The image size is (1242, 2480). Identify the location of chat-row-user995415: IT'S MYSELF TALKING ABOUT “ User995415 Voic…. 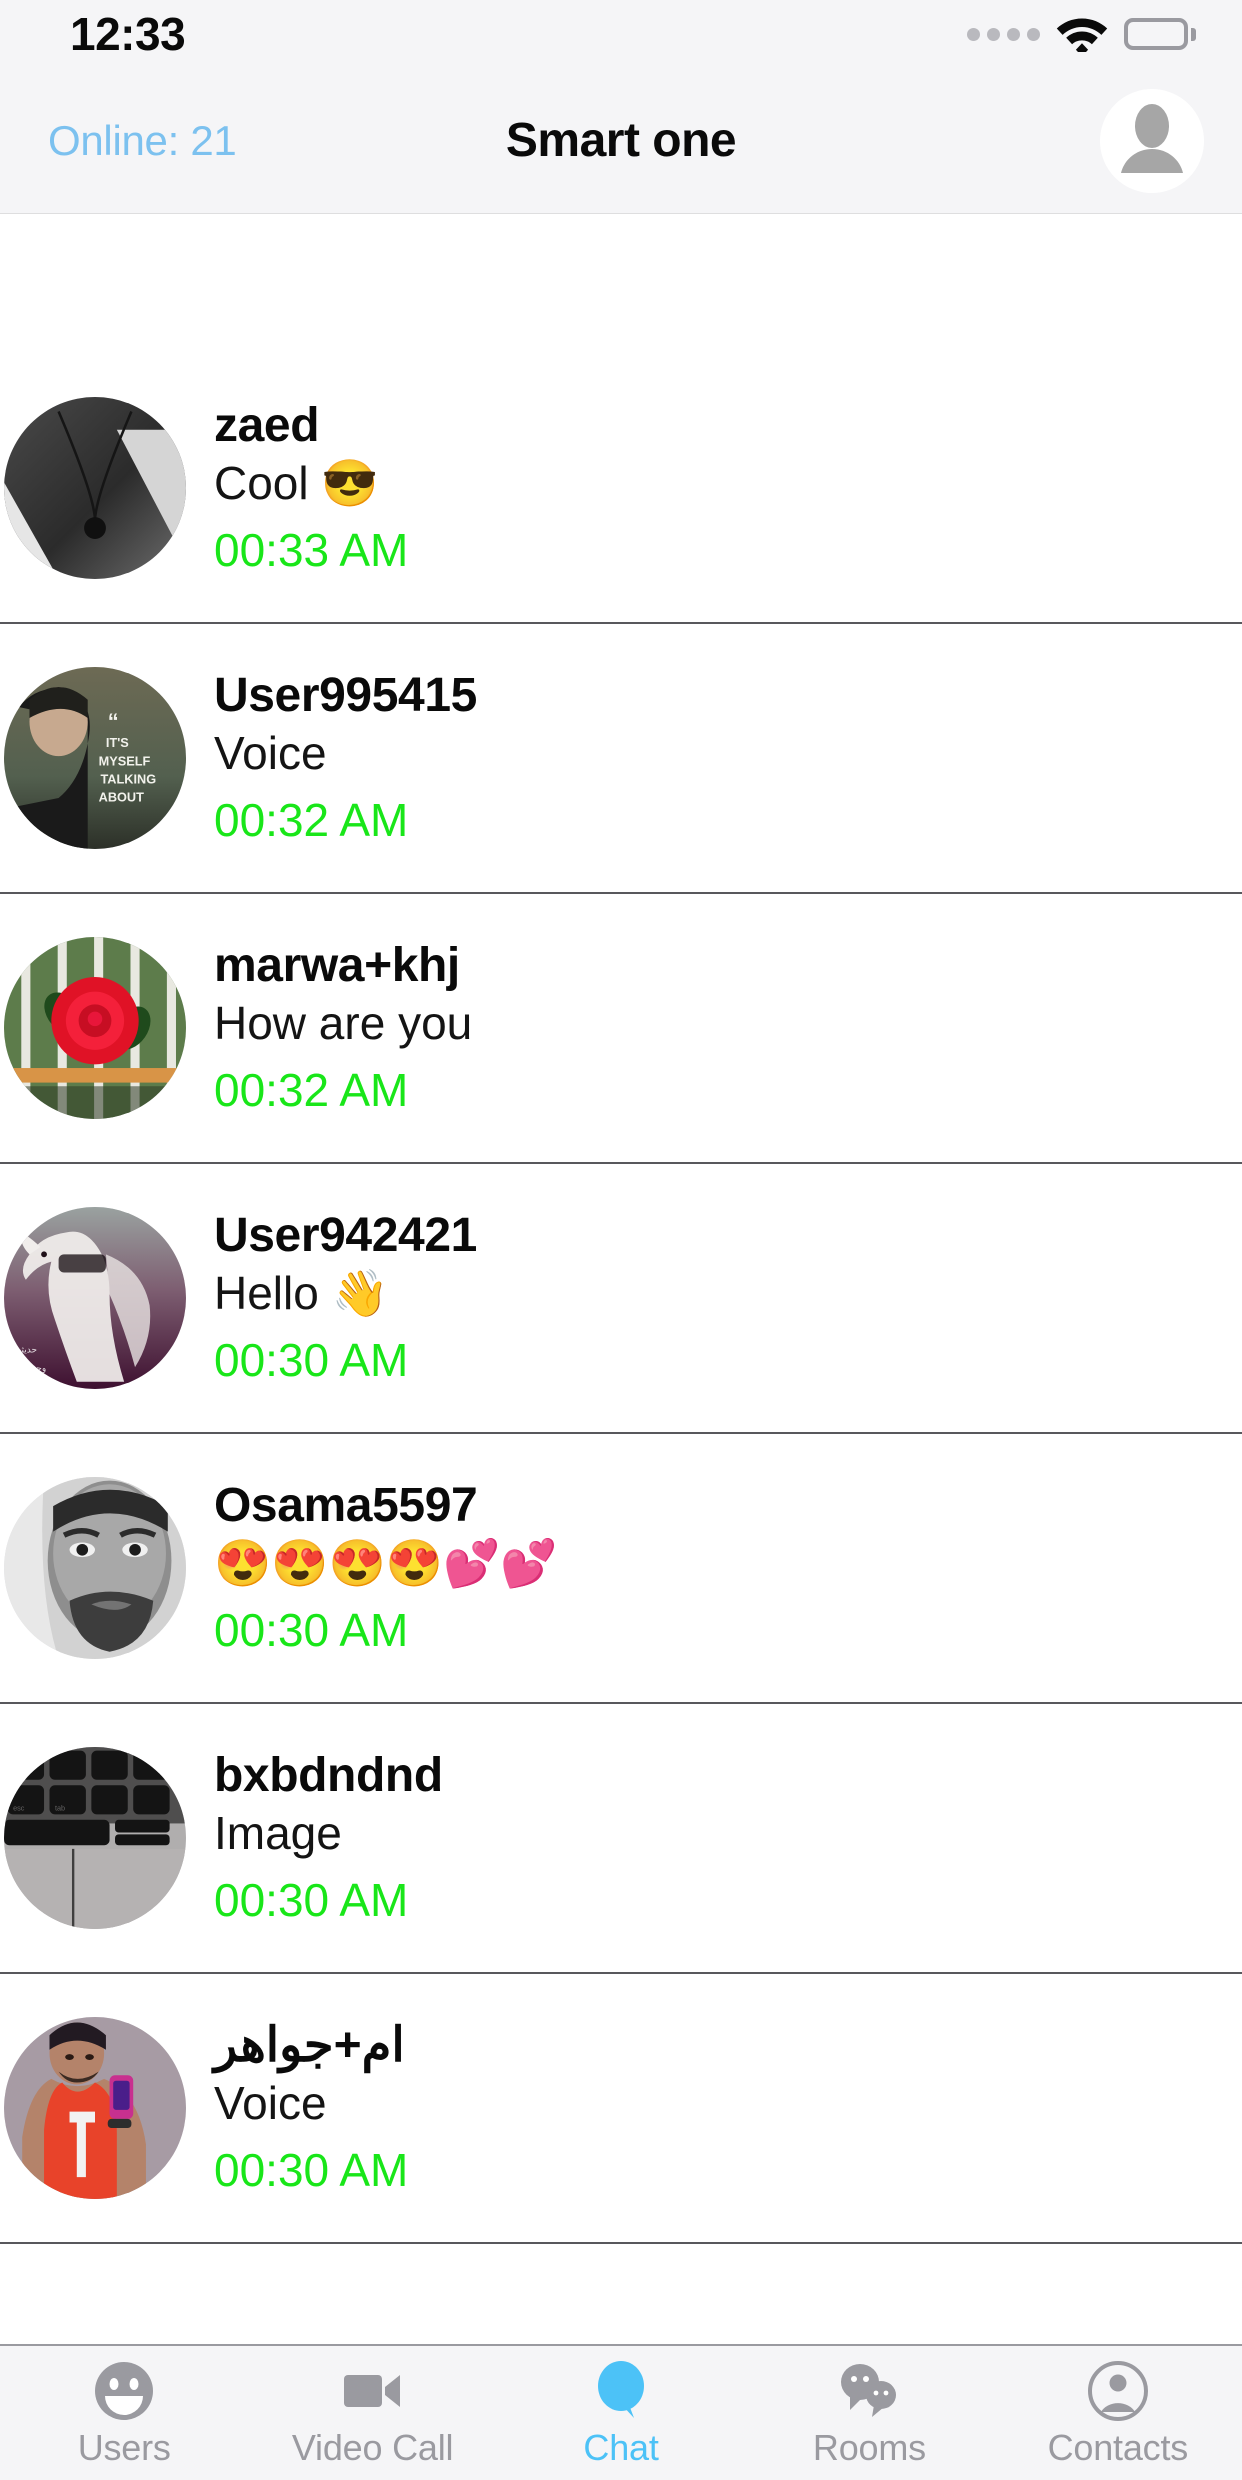
(621, 759).